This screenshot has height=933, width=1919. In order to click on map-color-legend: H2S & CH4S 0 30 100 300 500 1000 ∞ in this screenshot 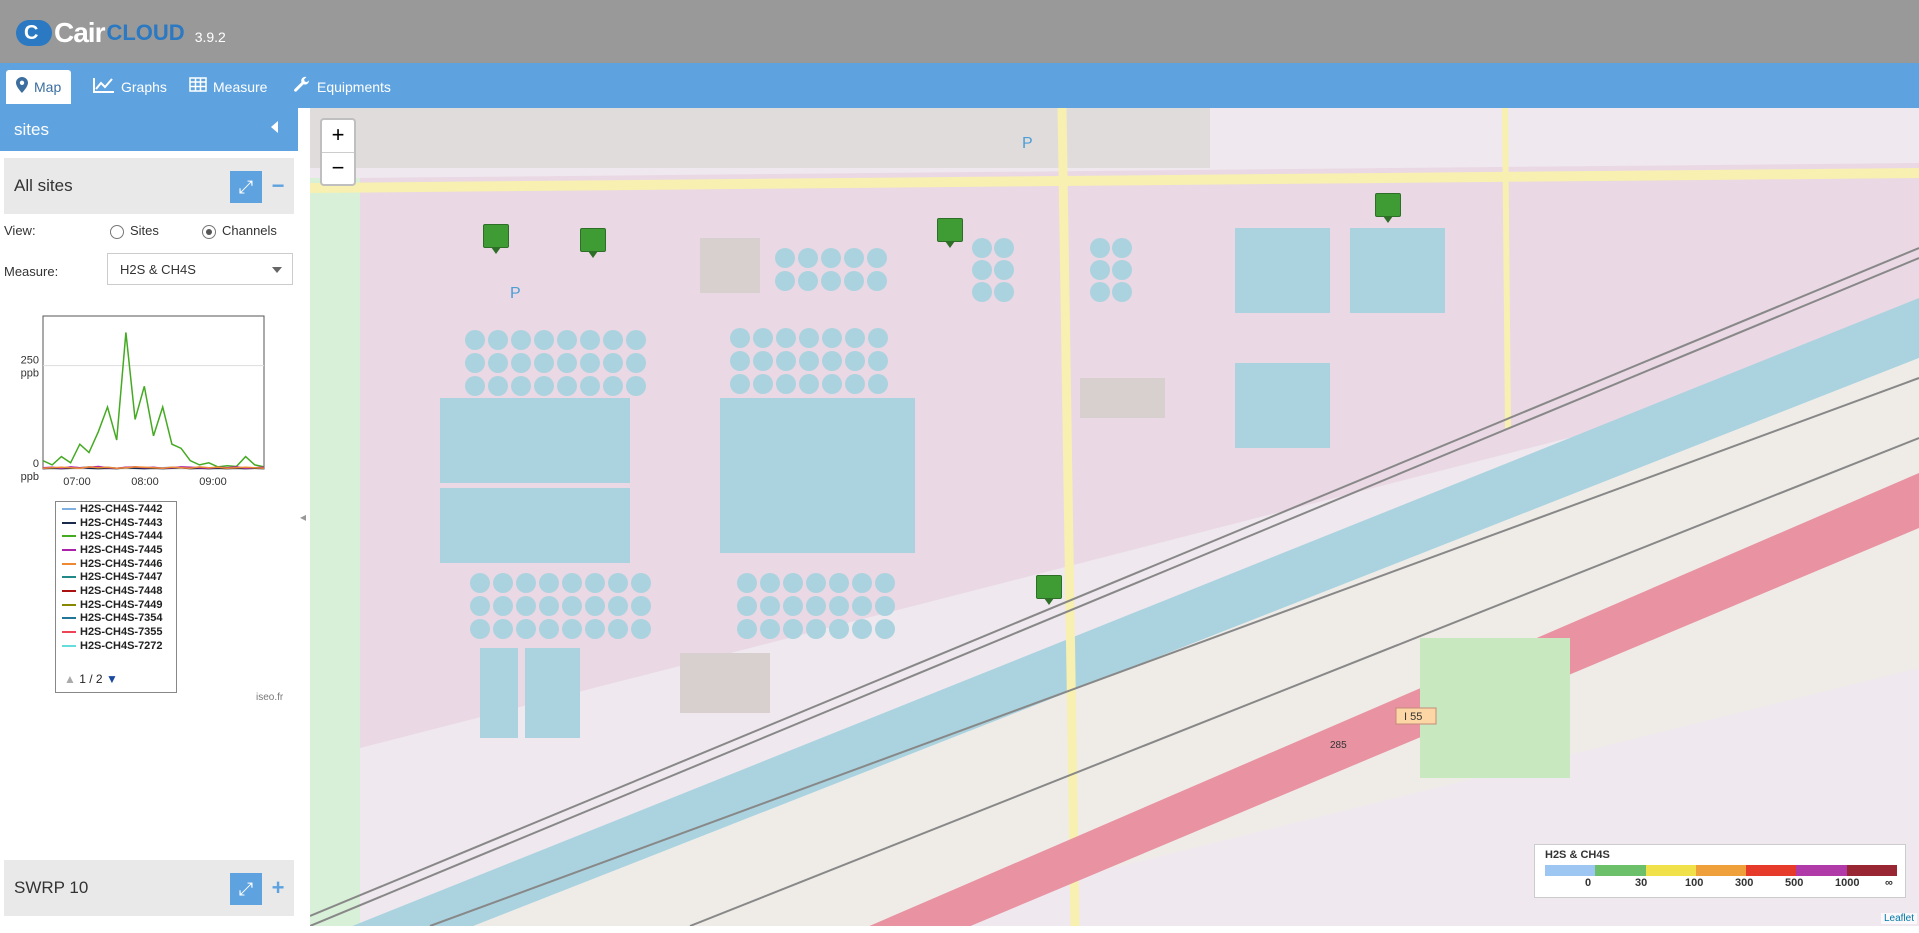, I will do `click(1720, 871)`.